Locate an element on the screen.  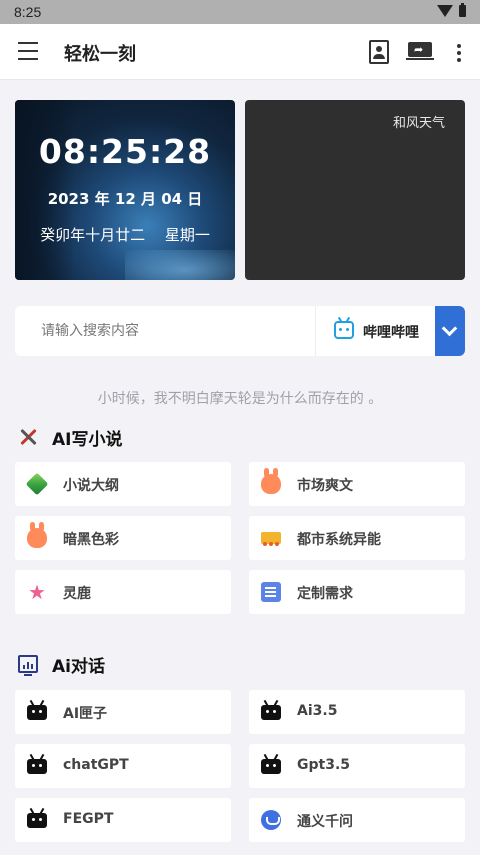
tile-ai-box: AI匣子 is located at coordinates (123, 712).